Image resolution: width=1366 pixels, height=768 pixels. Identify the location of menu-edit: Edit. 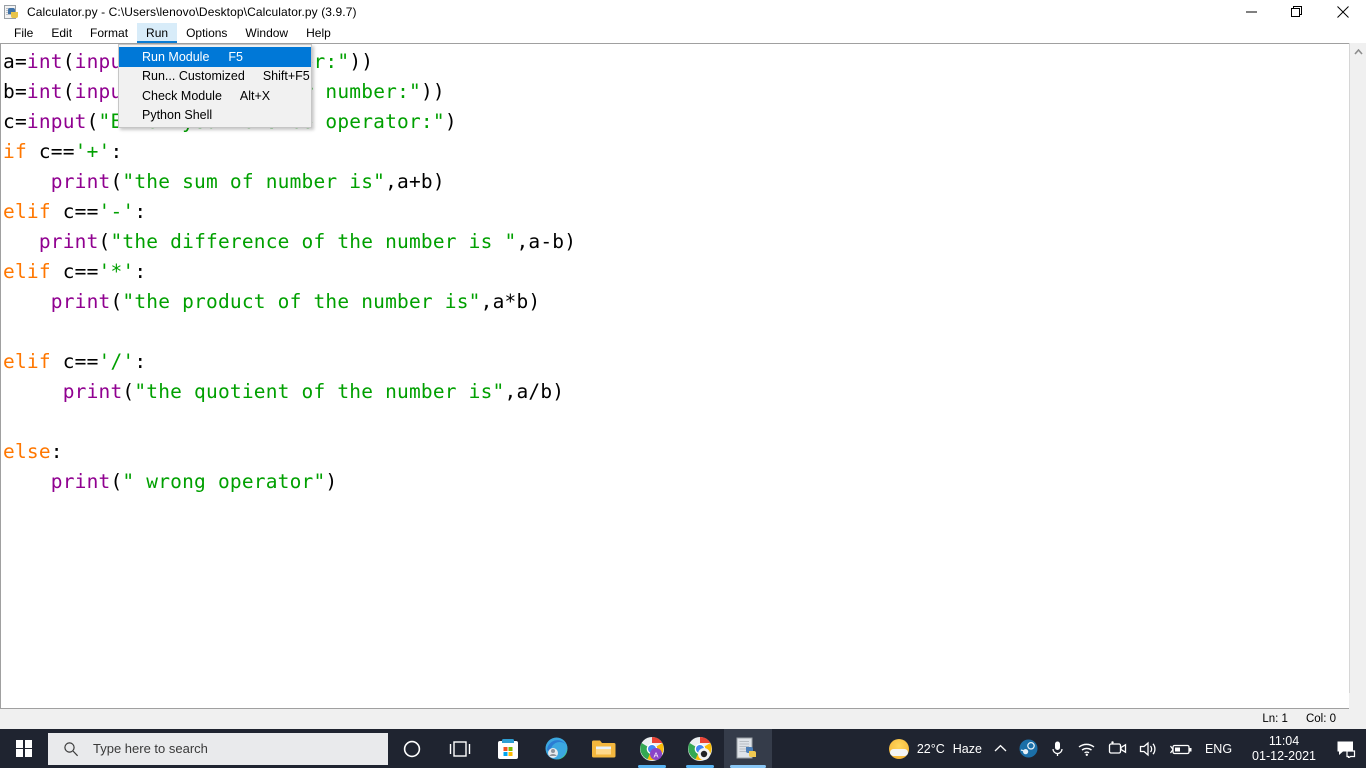
(61, 33).